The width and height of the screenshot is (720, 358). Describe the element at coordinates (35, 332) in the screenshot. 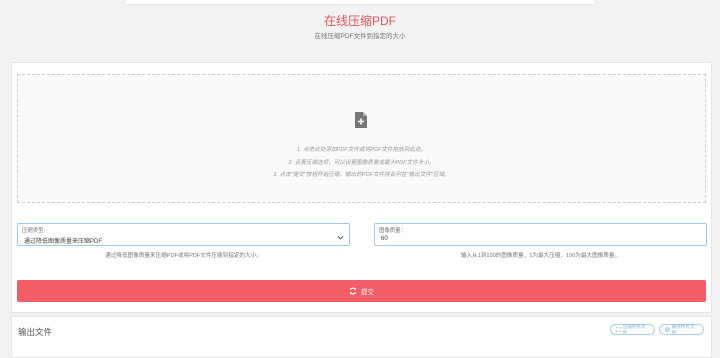

I see `output-title: 输出文件` at that location.